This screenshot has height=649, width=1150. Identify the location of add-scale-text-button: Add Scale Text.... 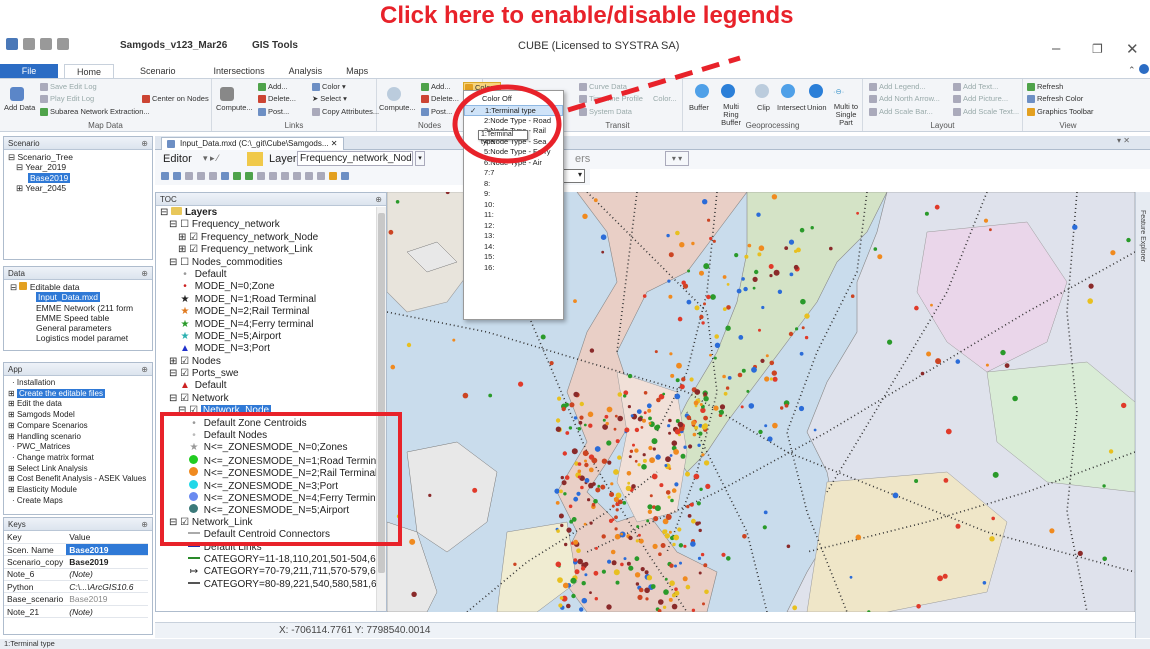
(986, 111).